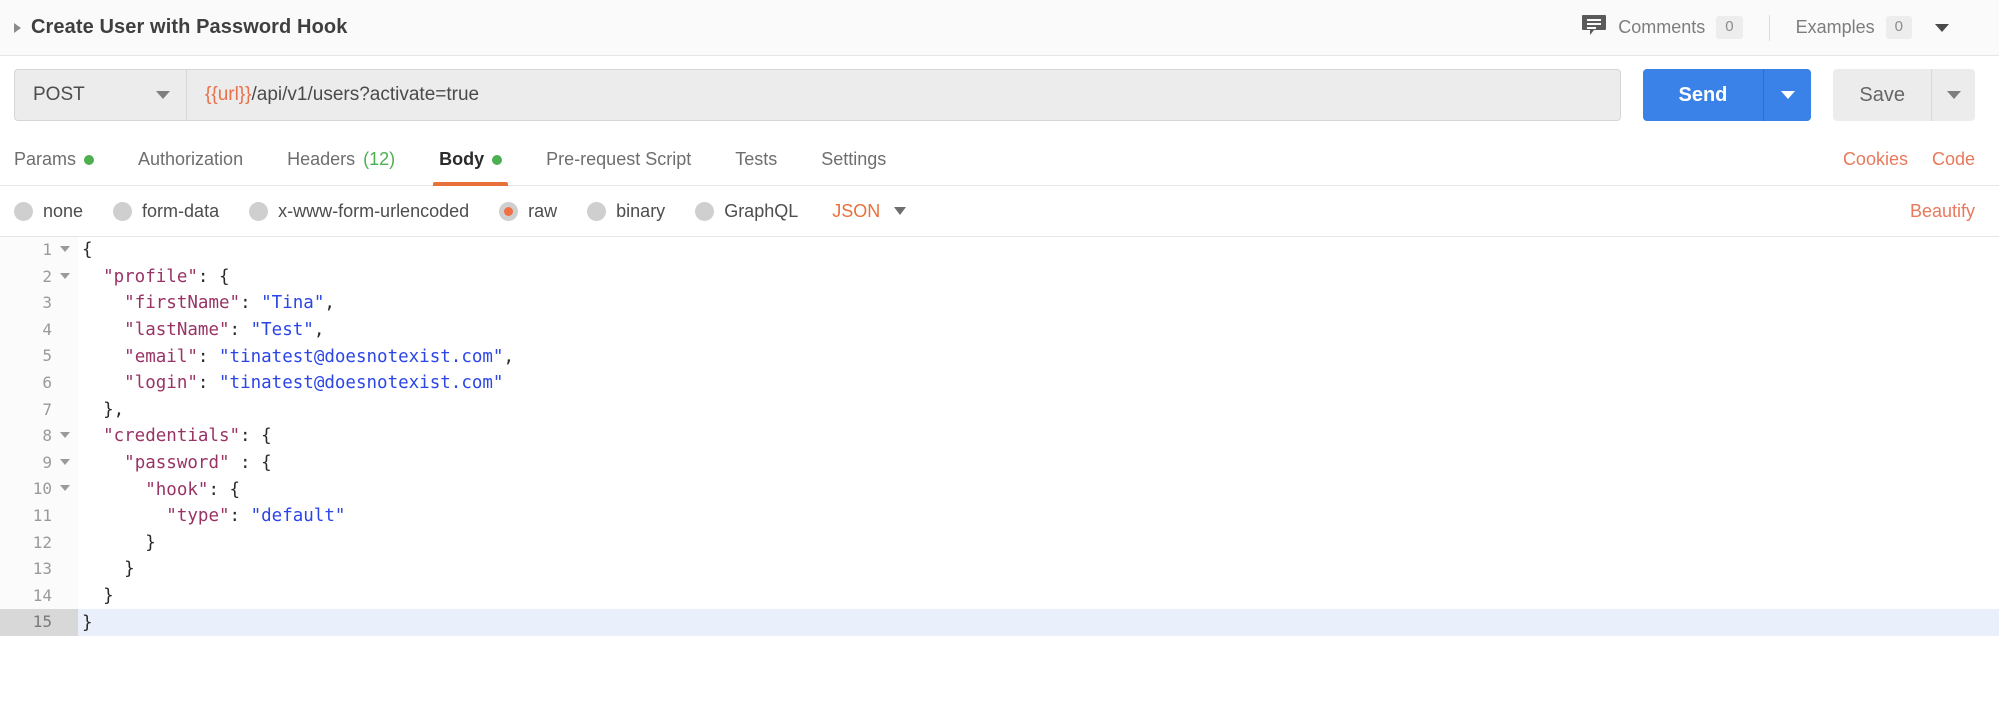 The height and width of the screenshot is (703, 1999). I want to click on examples-button: Examples 0, so click(1872, 27).